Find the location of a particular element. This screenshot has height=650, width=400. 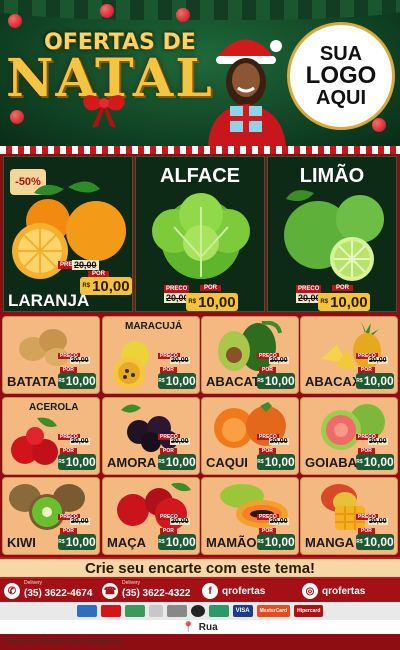

delivery-contact-1: ✆ Delivery (35) 3622-4674 is located at coordinates (48, 590).